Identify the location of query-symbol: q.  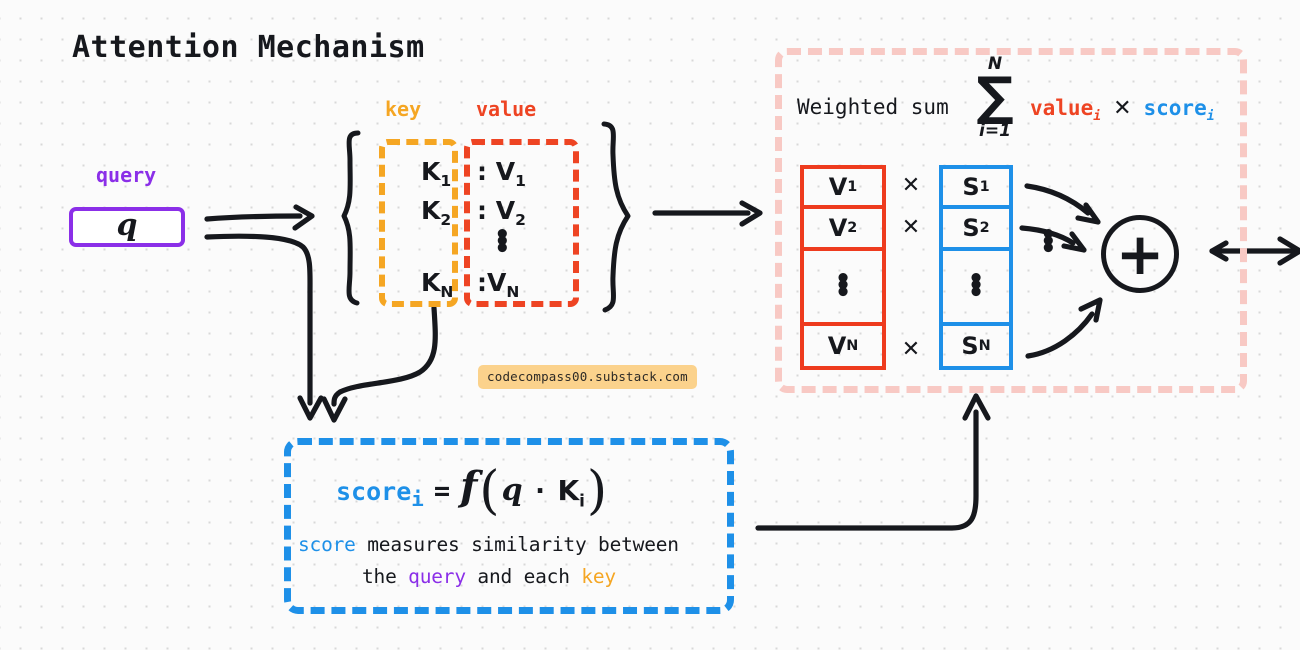
(127, 225).